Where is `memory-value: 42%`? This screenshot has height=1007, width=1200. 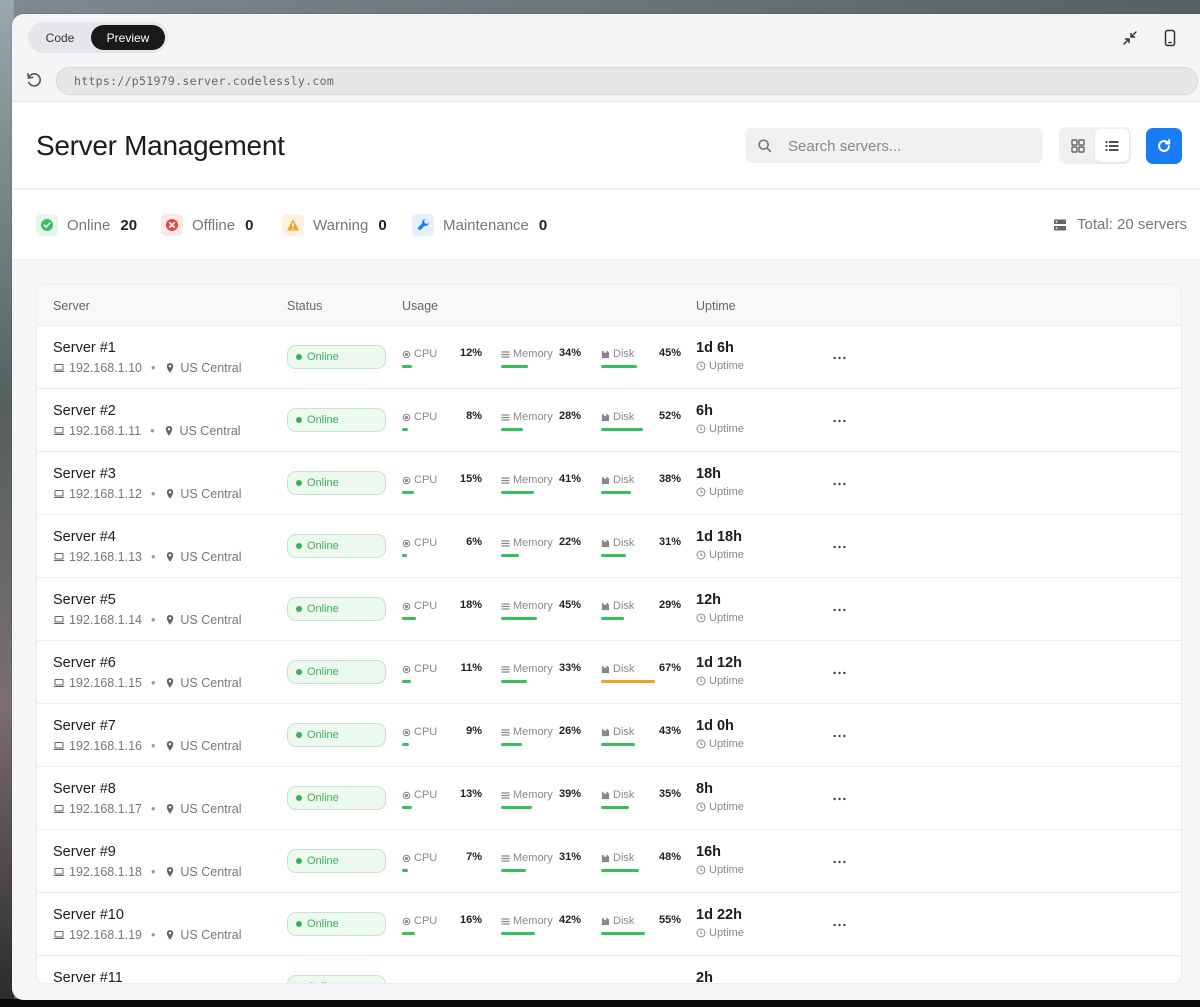 memory-value: 42% is located at coordinates (569, 920).